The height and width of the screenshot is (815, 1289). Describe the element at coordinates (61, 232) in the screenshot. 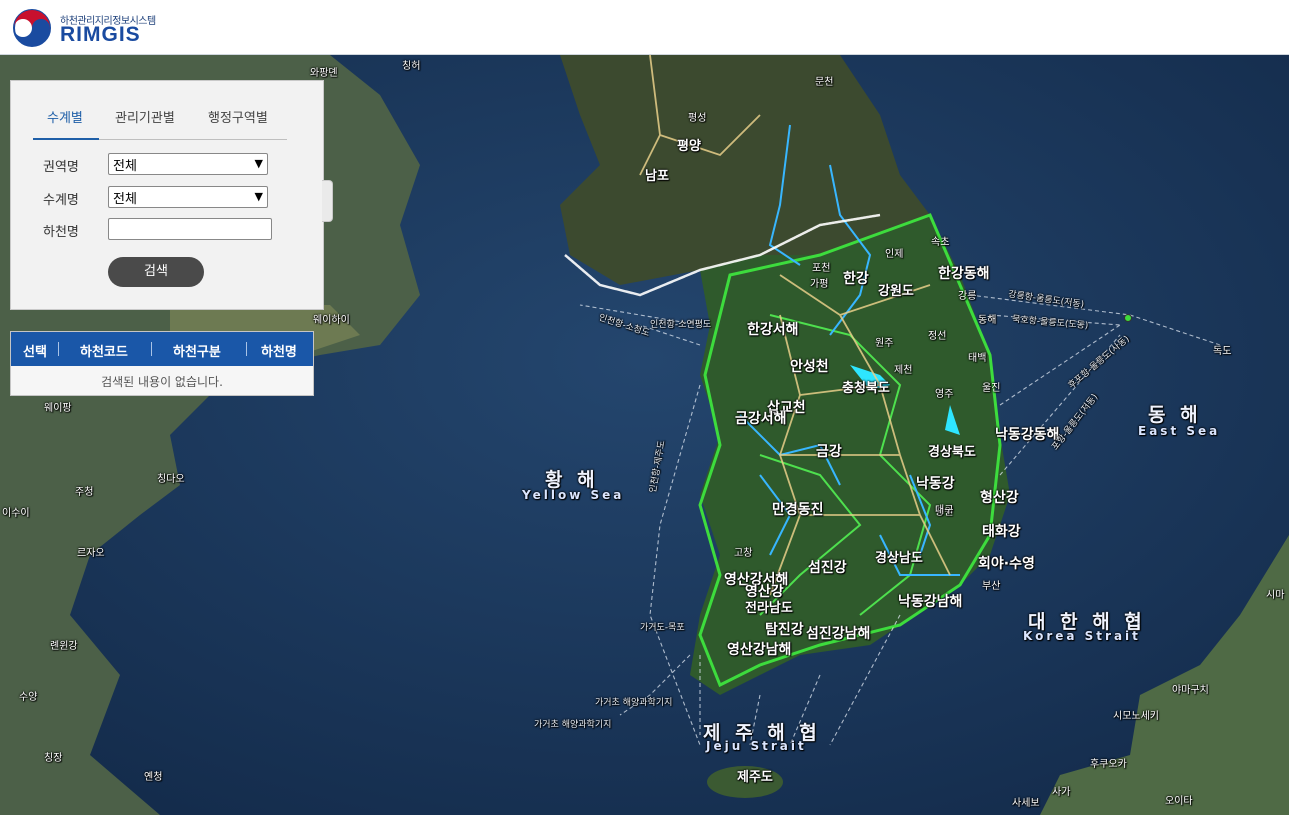

I see `river-label: 하천명` at that location.